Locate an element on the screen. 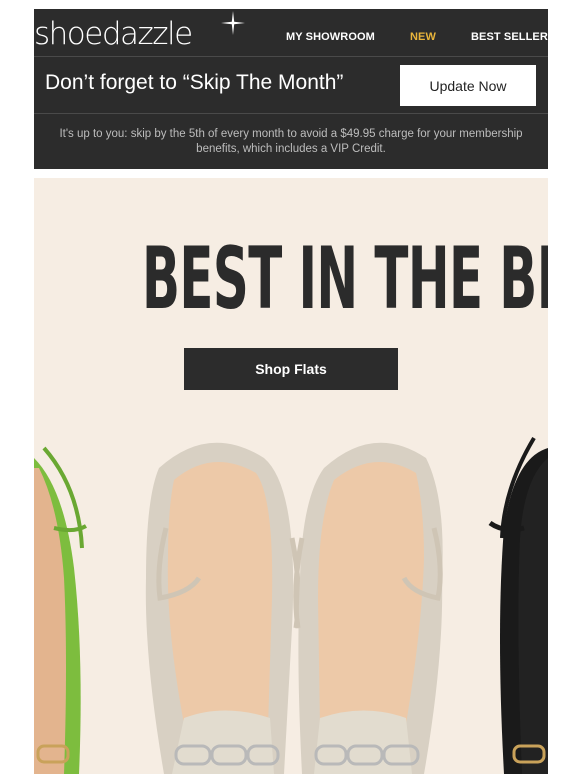 The image size is (580, 774). header-bar: shoedazzle MY SHOWROOM NEW BEST SELLERS is located at coordinates (294, 32).